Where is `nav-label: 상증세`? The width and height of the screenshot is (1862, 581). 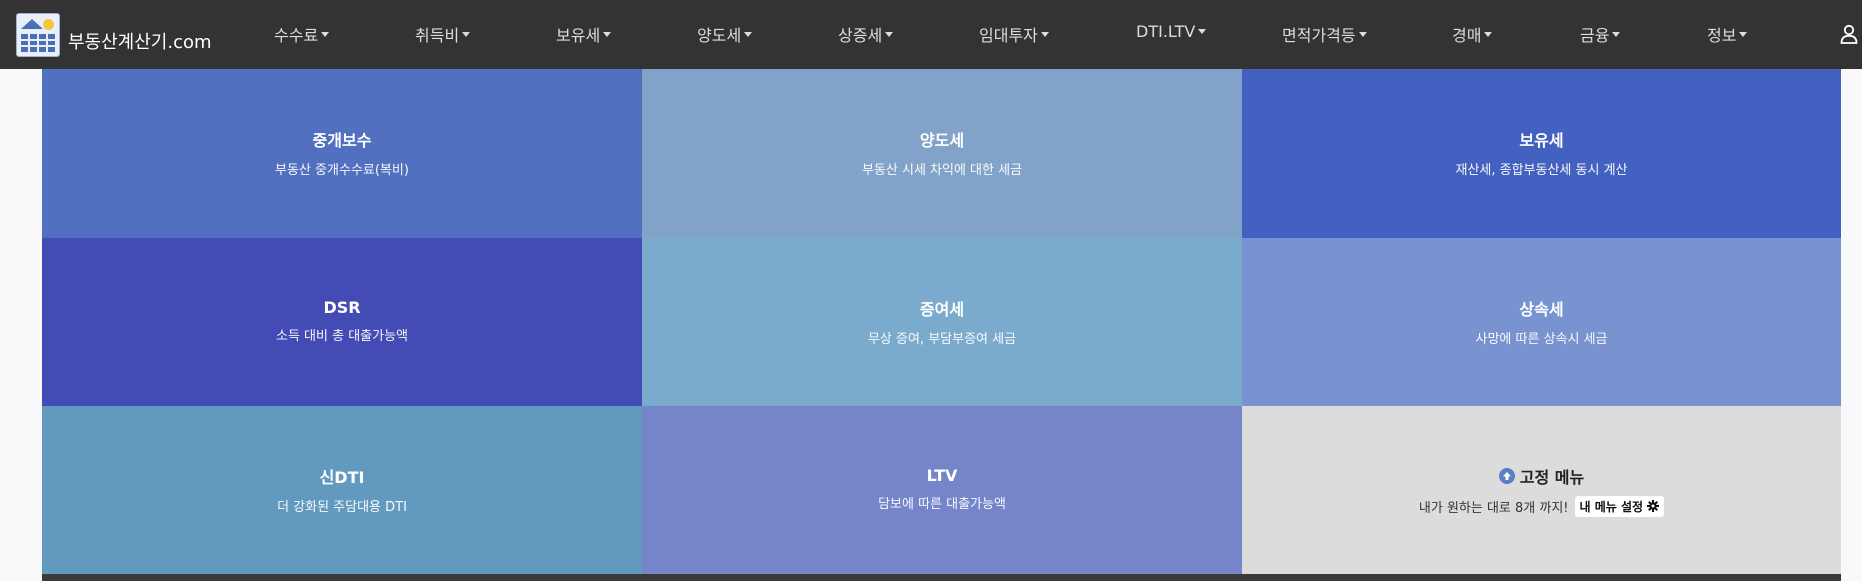
nav-label: 상증세 is located at coordinates (860, 35).